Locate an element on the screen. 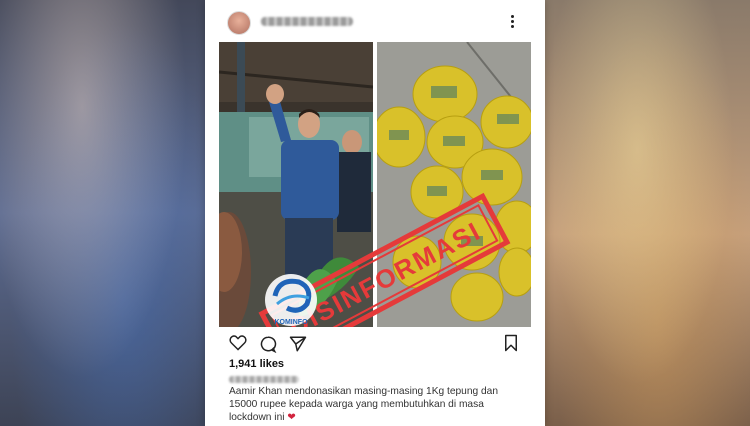 This screenshot has width=750, height=426. caption-username-blurred is located at coordinates (264, 379).